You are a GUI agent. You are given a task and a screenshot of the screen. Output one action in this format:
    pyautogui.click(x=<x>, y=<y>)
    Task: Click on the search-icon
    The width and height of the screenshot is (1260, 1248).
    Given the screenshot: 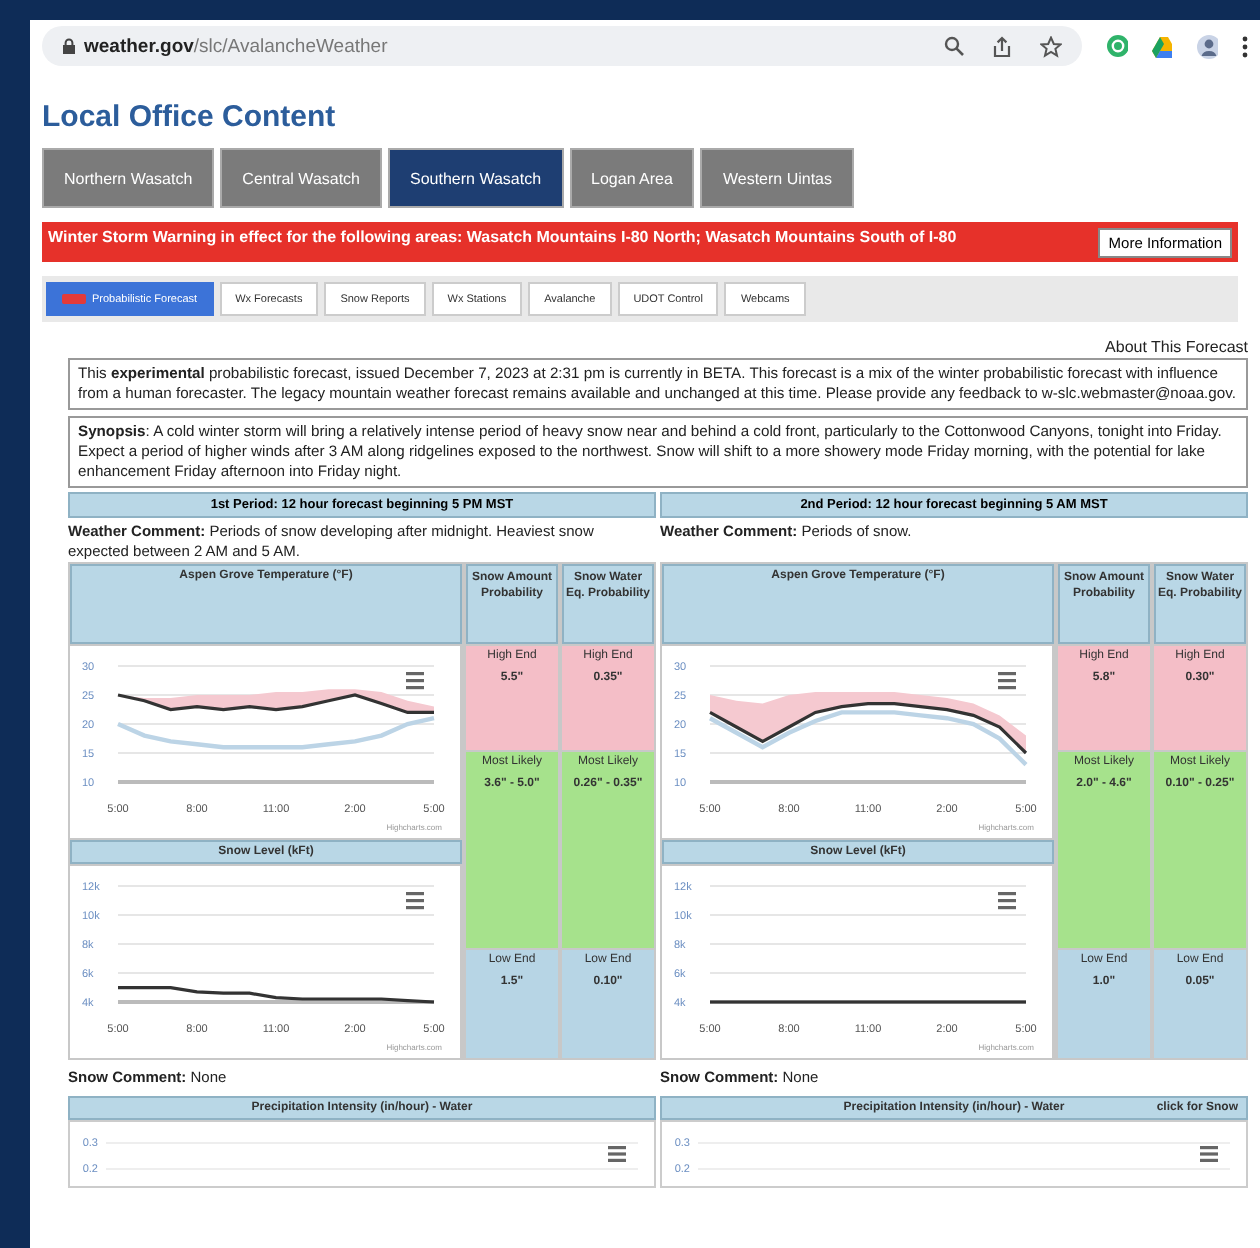 What is the action you would take?
    pyautogui.click(x=954, y=46)
    